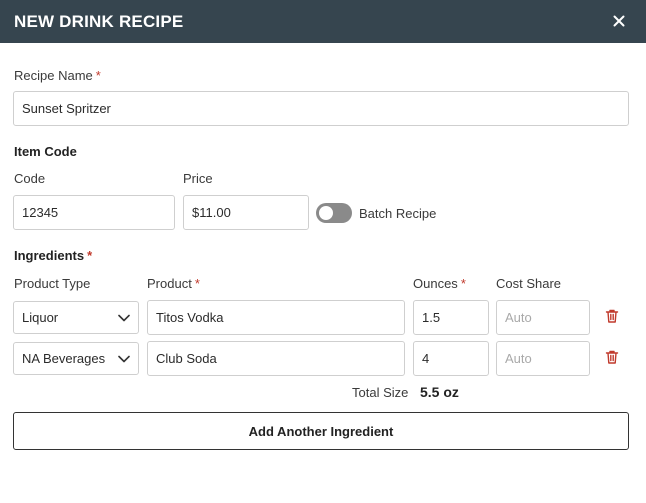 This screenshot has width=646, height=503. I want to click on modal-header: NEW DRINK RECIPE, so click(323, 21).